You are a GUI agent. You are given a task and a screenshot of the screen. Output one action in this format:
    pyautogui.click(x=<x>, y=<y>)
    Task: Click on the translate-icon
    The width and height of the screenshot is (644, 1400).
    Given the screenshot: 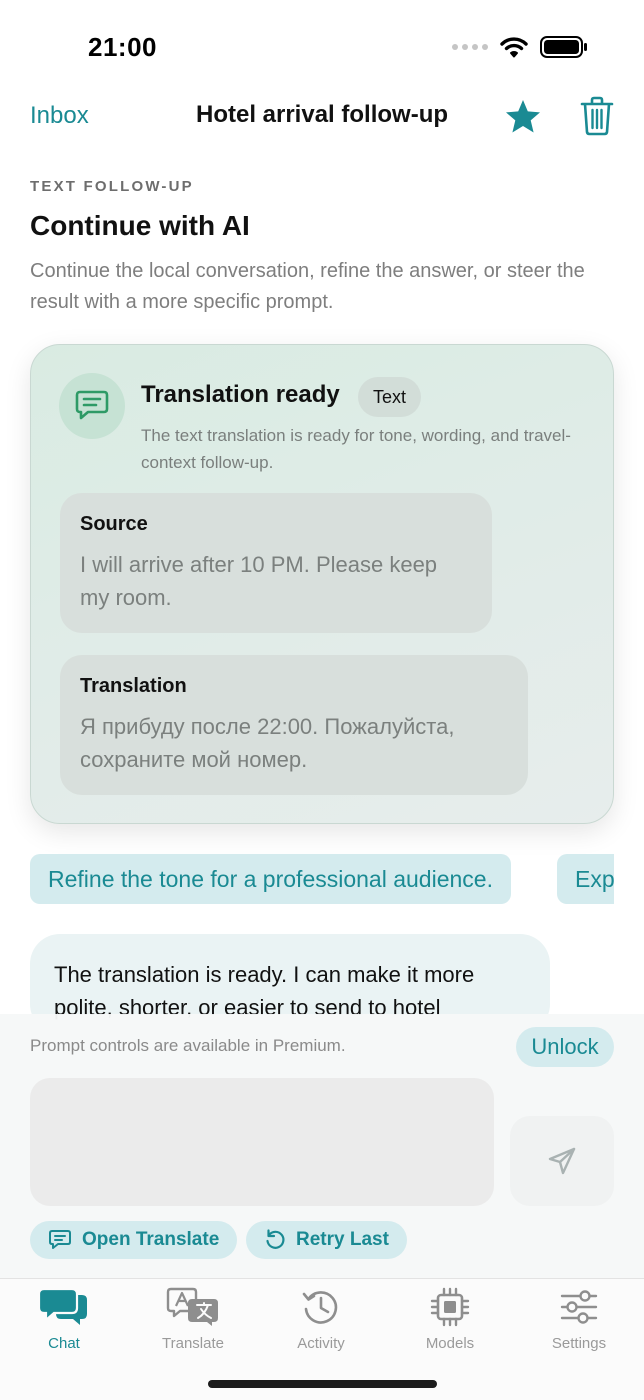 What is the action you would take?
    pyautogui.click(x=193, y=1307)
    